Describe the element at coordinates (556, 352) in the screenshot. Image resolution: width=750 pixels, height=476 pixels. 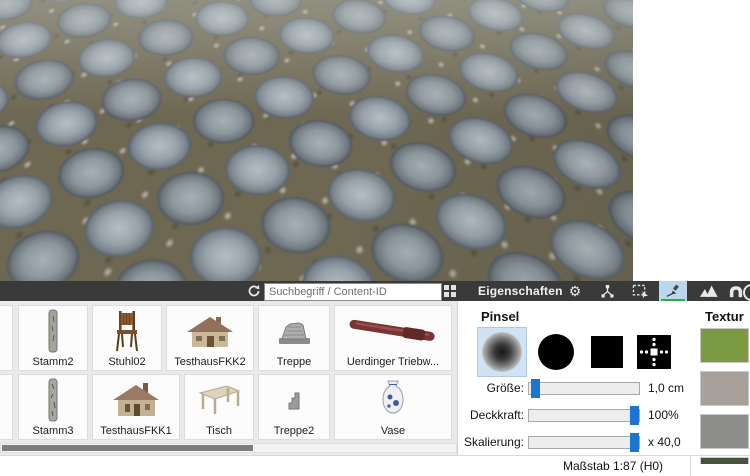
I see `brush-hard-round-button` at that location.